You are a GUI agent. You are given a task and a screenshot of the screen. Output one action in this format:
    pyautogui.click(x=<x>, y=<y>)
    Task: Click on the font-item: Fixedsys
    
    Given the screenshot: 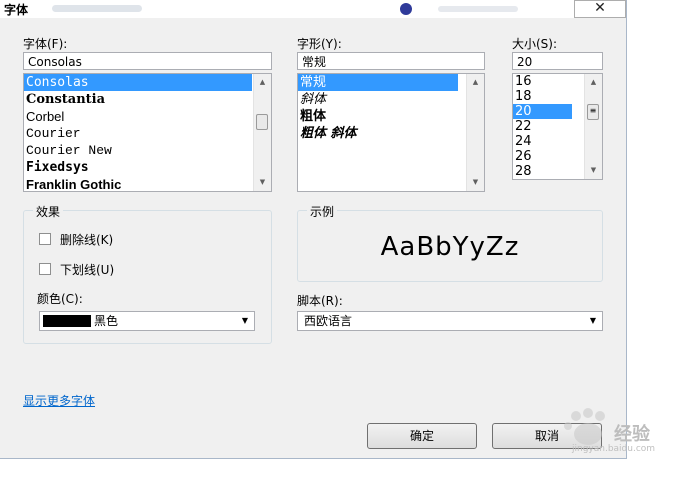 What is the action you would take?
    pyautogui.click(x=147, y=167)
    